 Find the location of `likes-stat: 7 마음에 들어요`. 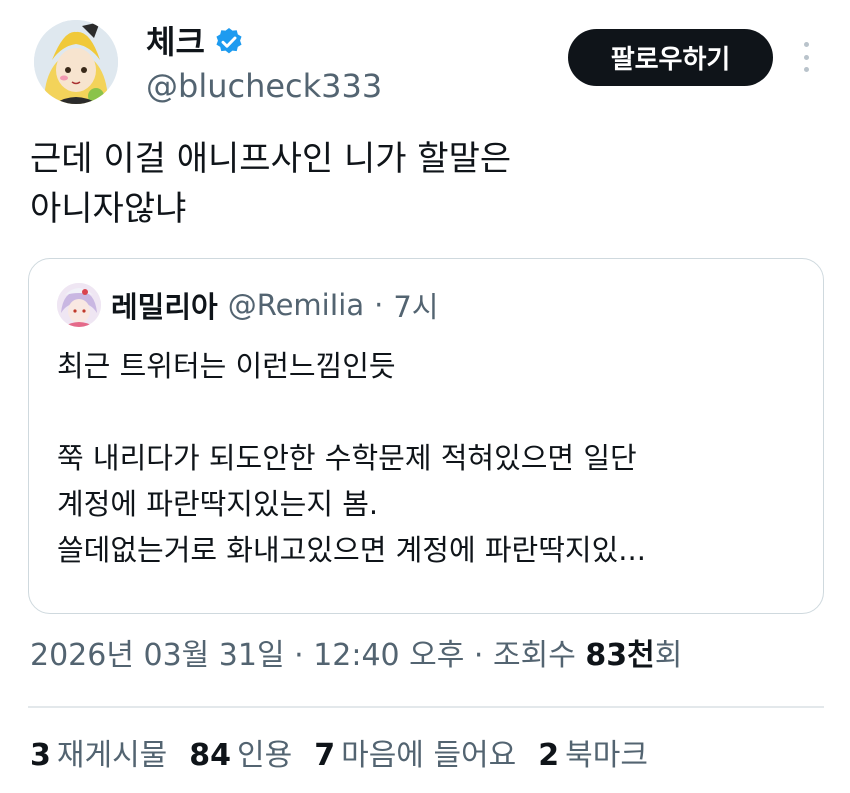

likes-stat: 7 마음에 들어요 is located at coordinates (415, 756).